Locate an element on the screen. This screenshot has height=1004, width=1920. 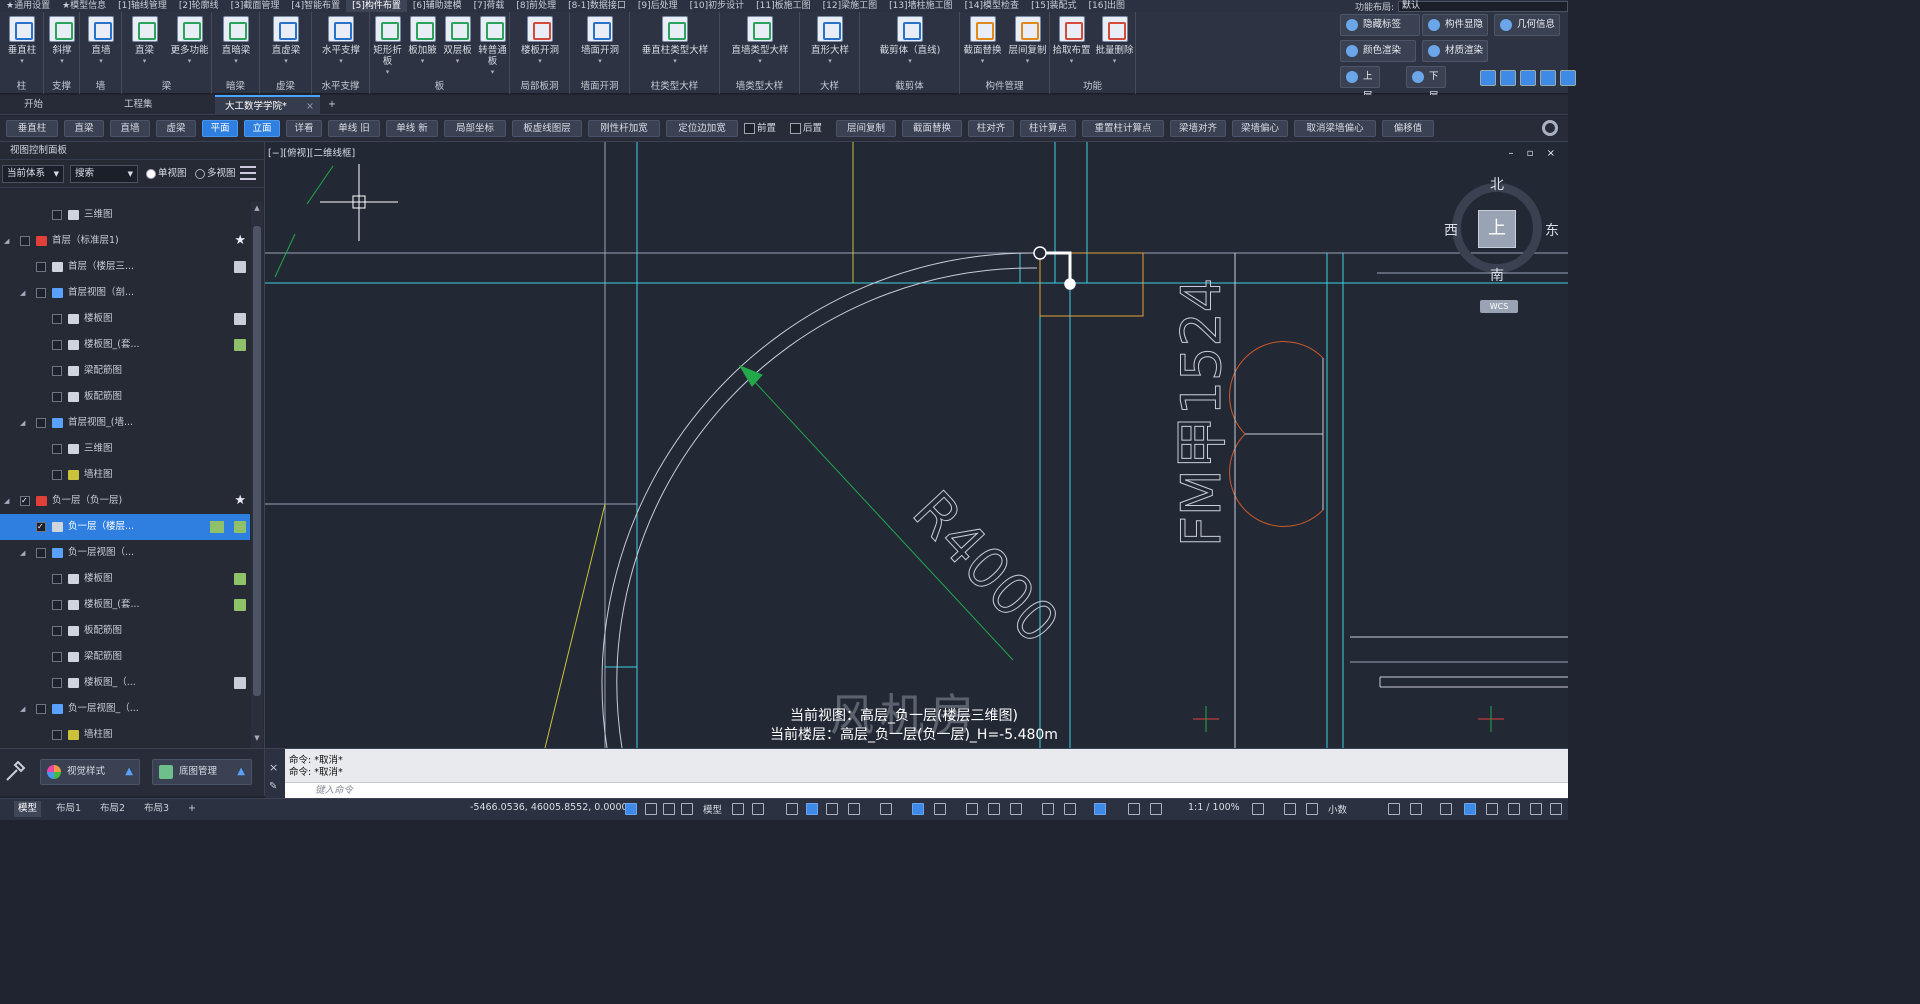
toolbar-button: 梁墙对齐 is located at coordinates (1198, 128).